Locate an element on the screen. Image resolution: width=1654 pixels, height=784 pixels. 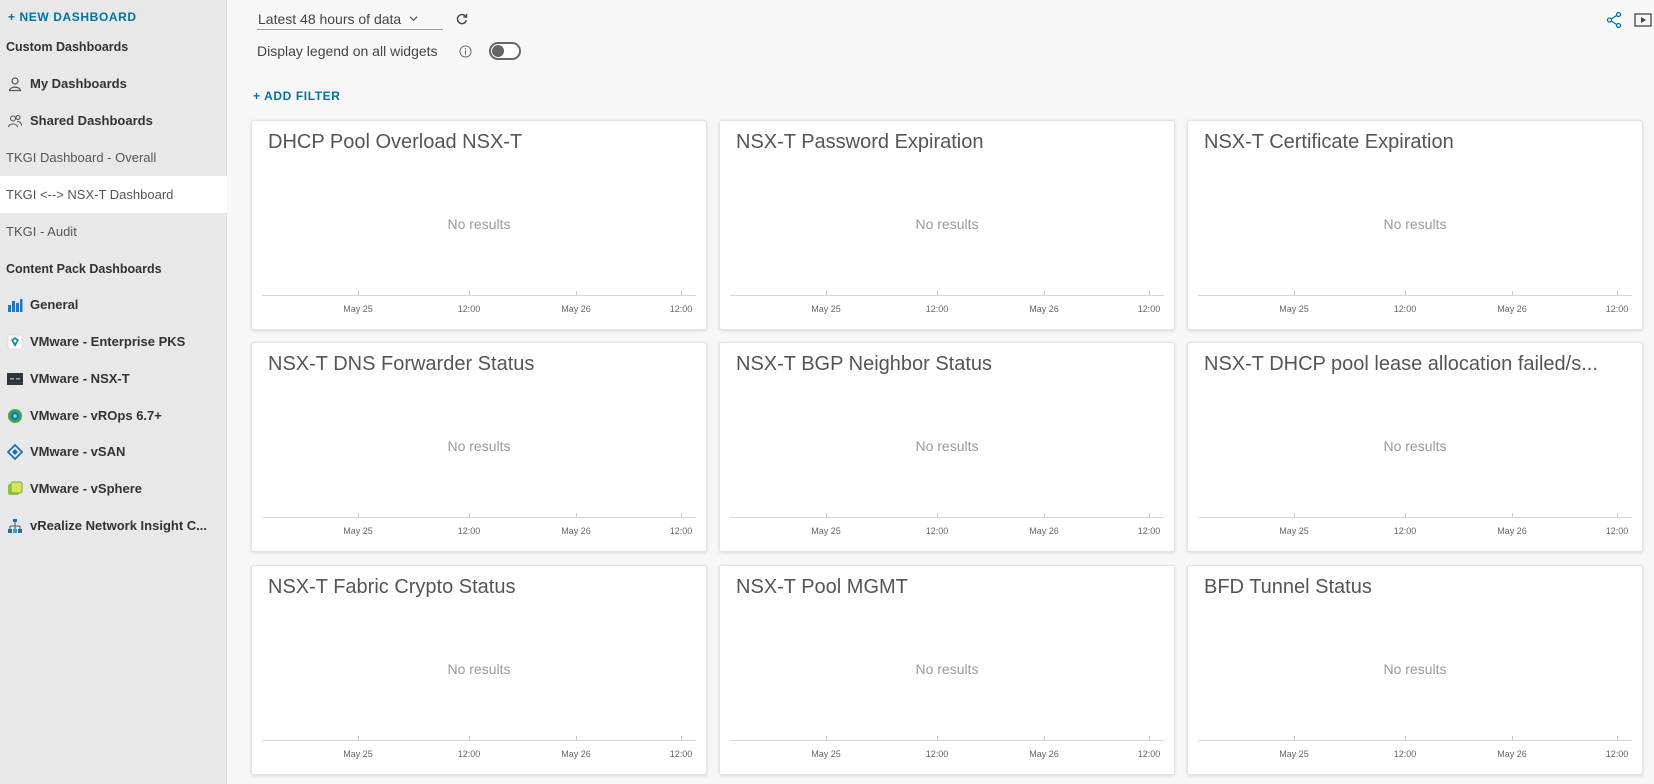
sidebar-item-tkgi-audit: TKGI - Audit is located at coordinates (113, 231).